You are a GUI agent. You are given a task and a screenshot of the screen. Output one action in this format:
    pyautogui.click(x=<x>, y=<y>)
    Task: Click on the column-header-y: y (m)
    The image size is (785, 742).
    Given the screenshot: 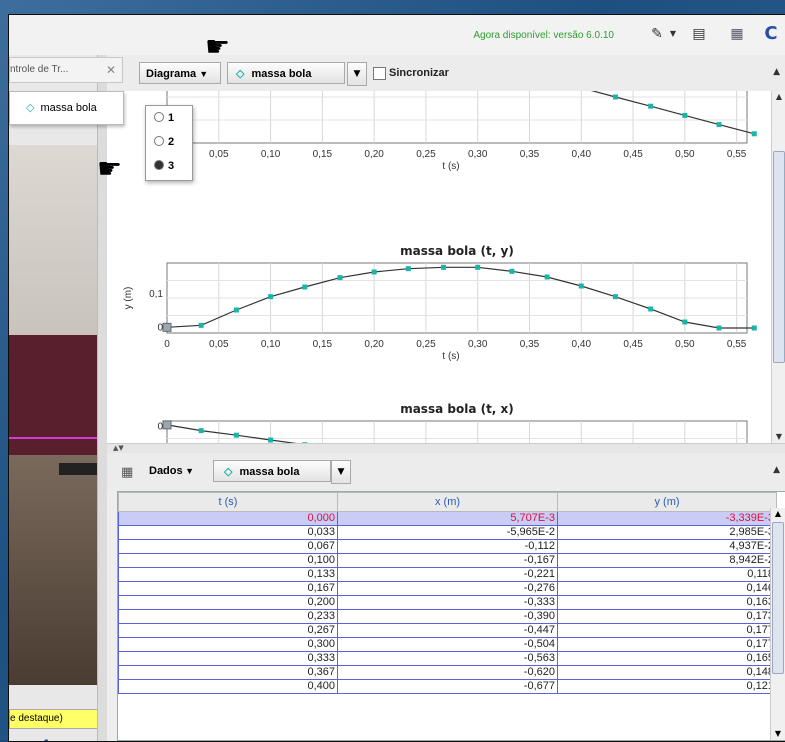 What is the action you would take?
    pyautogui.click(x=667, y=502)
    